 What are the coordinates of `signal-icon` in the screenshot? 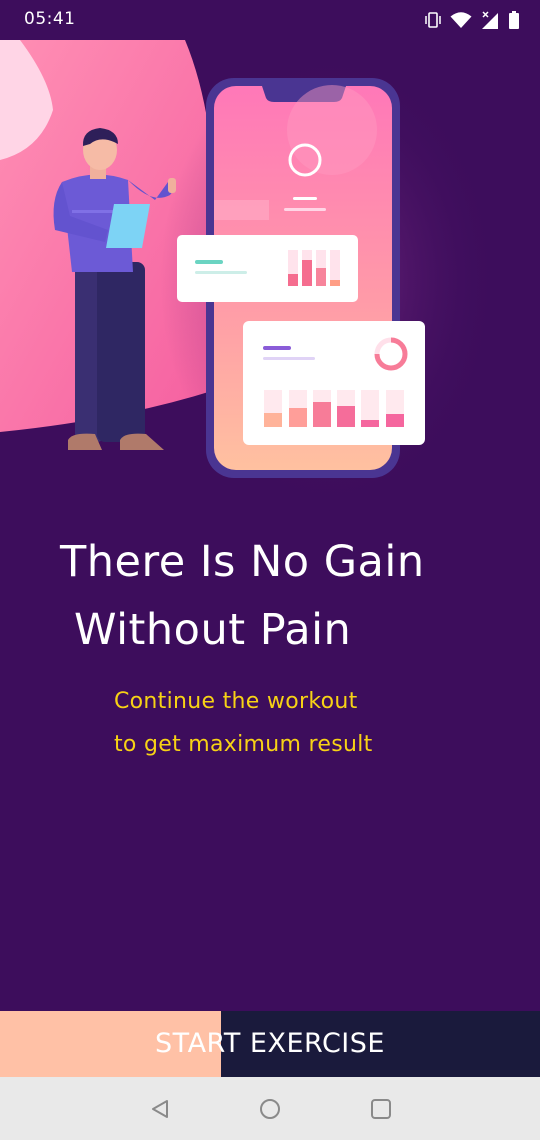 It's located at (490, 20).